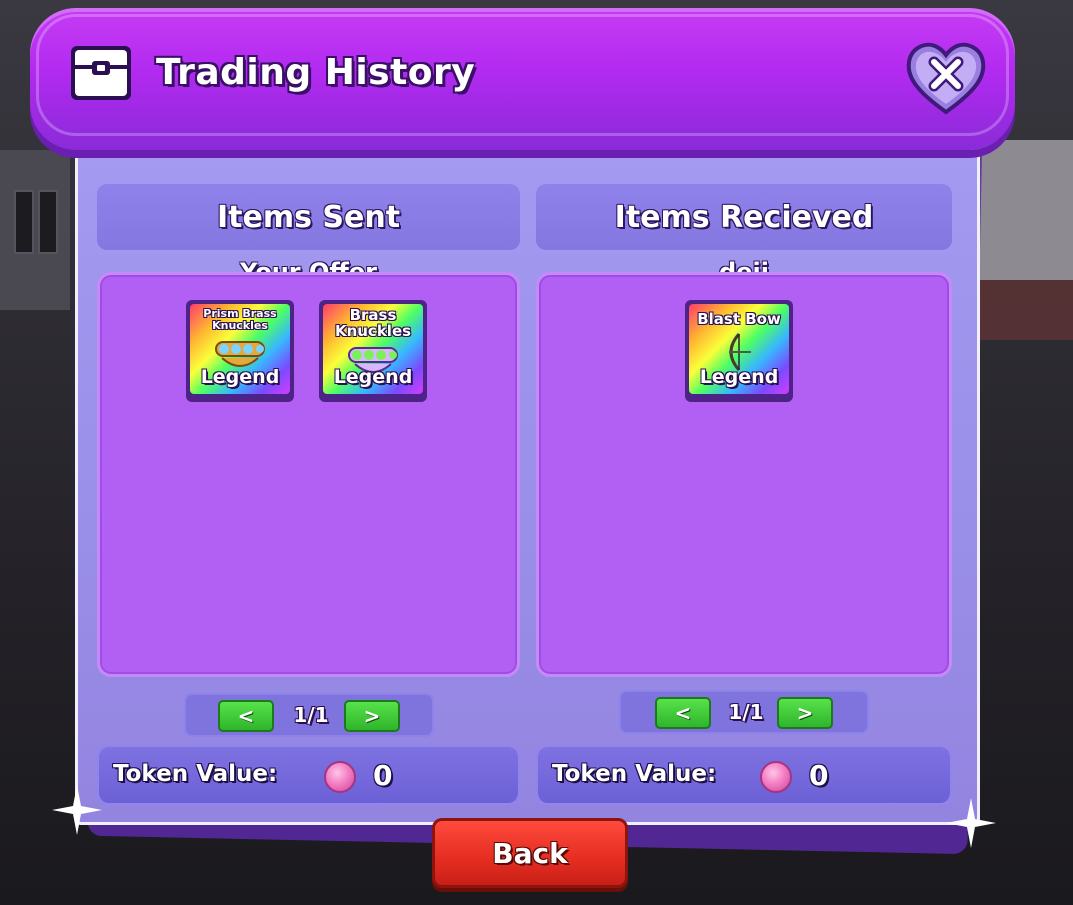 This screenshot has height=905, width=1073. I want to click on items-received-header: Items Recieved, so click(744, 217).